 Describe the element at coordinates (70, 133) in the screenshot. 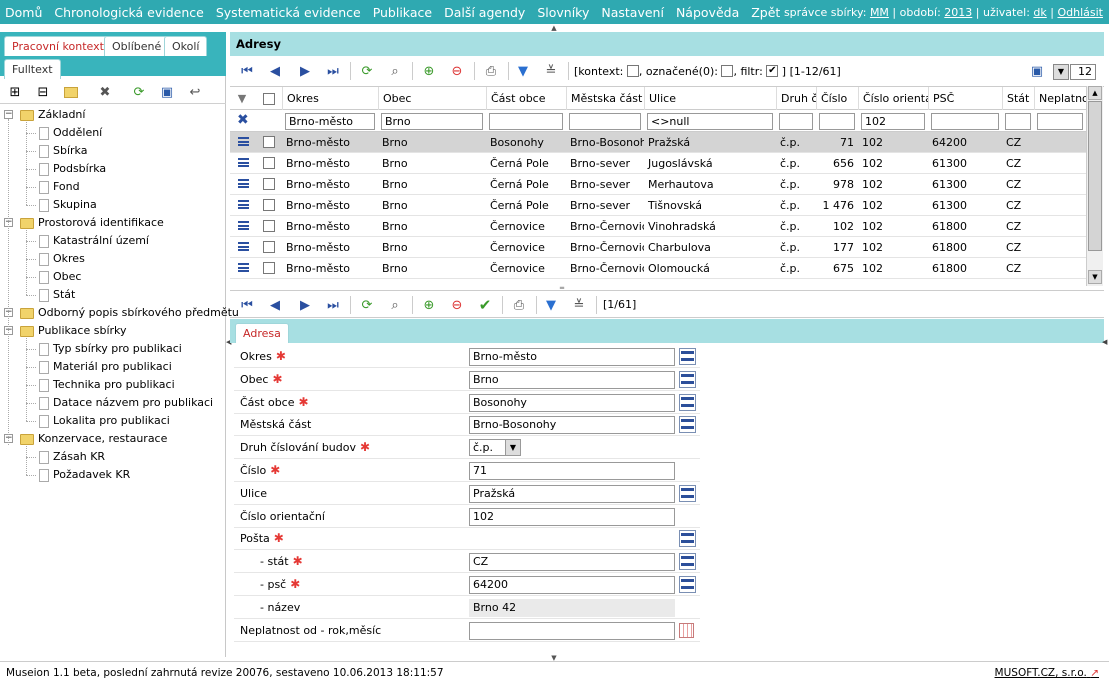

I see `tree-item: Oddělení` at that location.